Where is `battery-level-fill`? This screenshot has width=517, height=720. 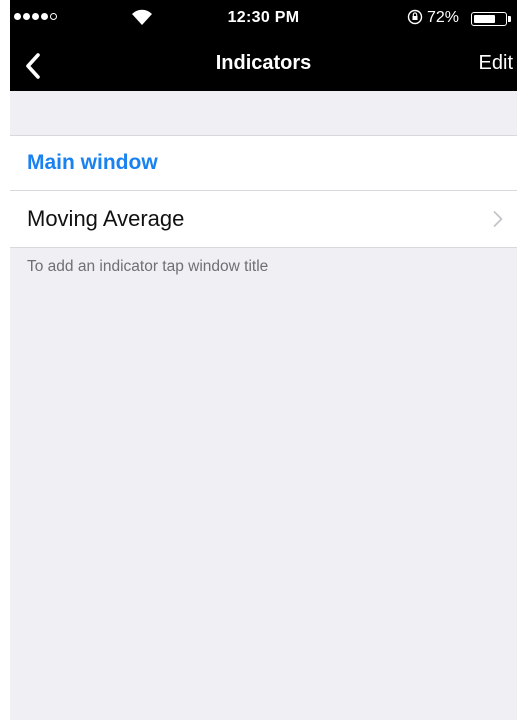
battery-level-fill is located at coordinates (484, 19).